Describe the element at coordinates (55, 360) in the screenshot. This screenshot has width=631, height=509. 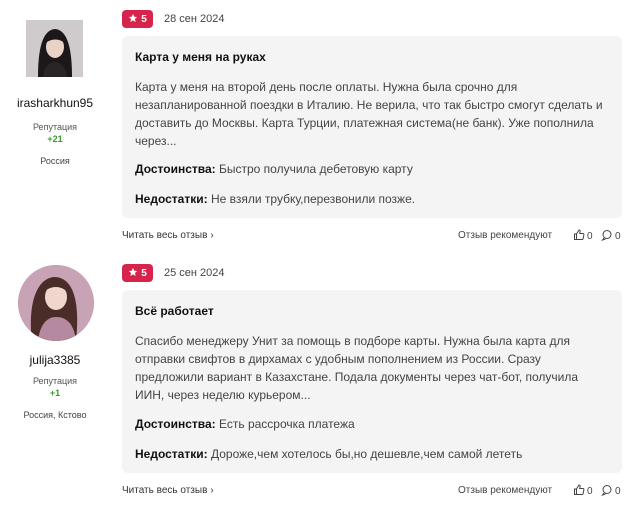
I see `author-name: julija3385` at that location.